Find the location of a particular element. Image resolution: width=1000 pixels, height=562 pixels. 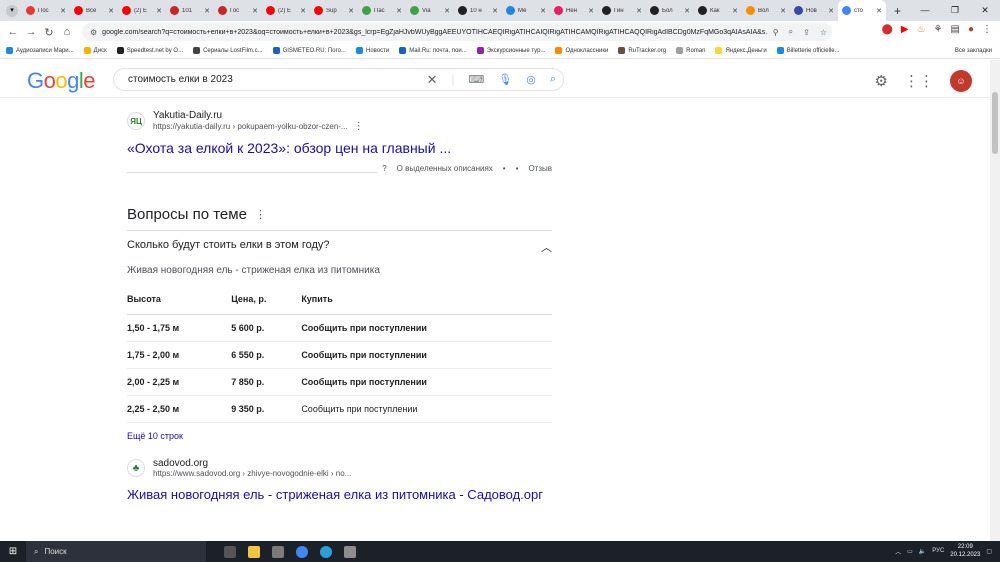

notification-icon: ▢ is located at coordinates (989, 551).